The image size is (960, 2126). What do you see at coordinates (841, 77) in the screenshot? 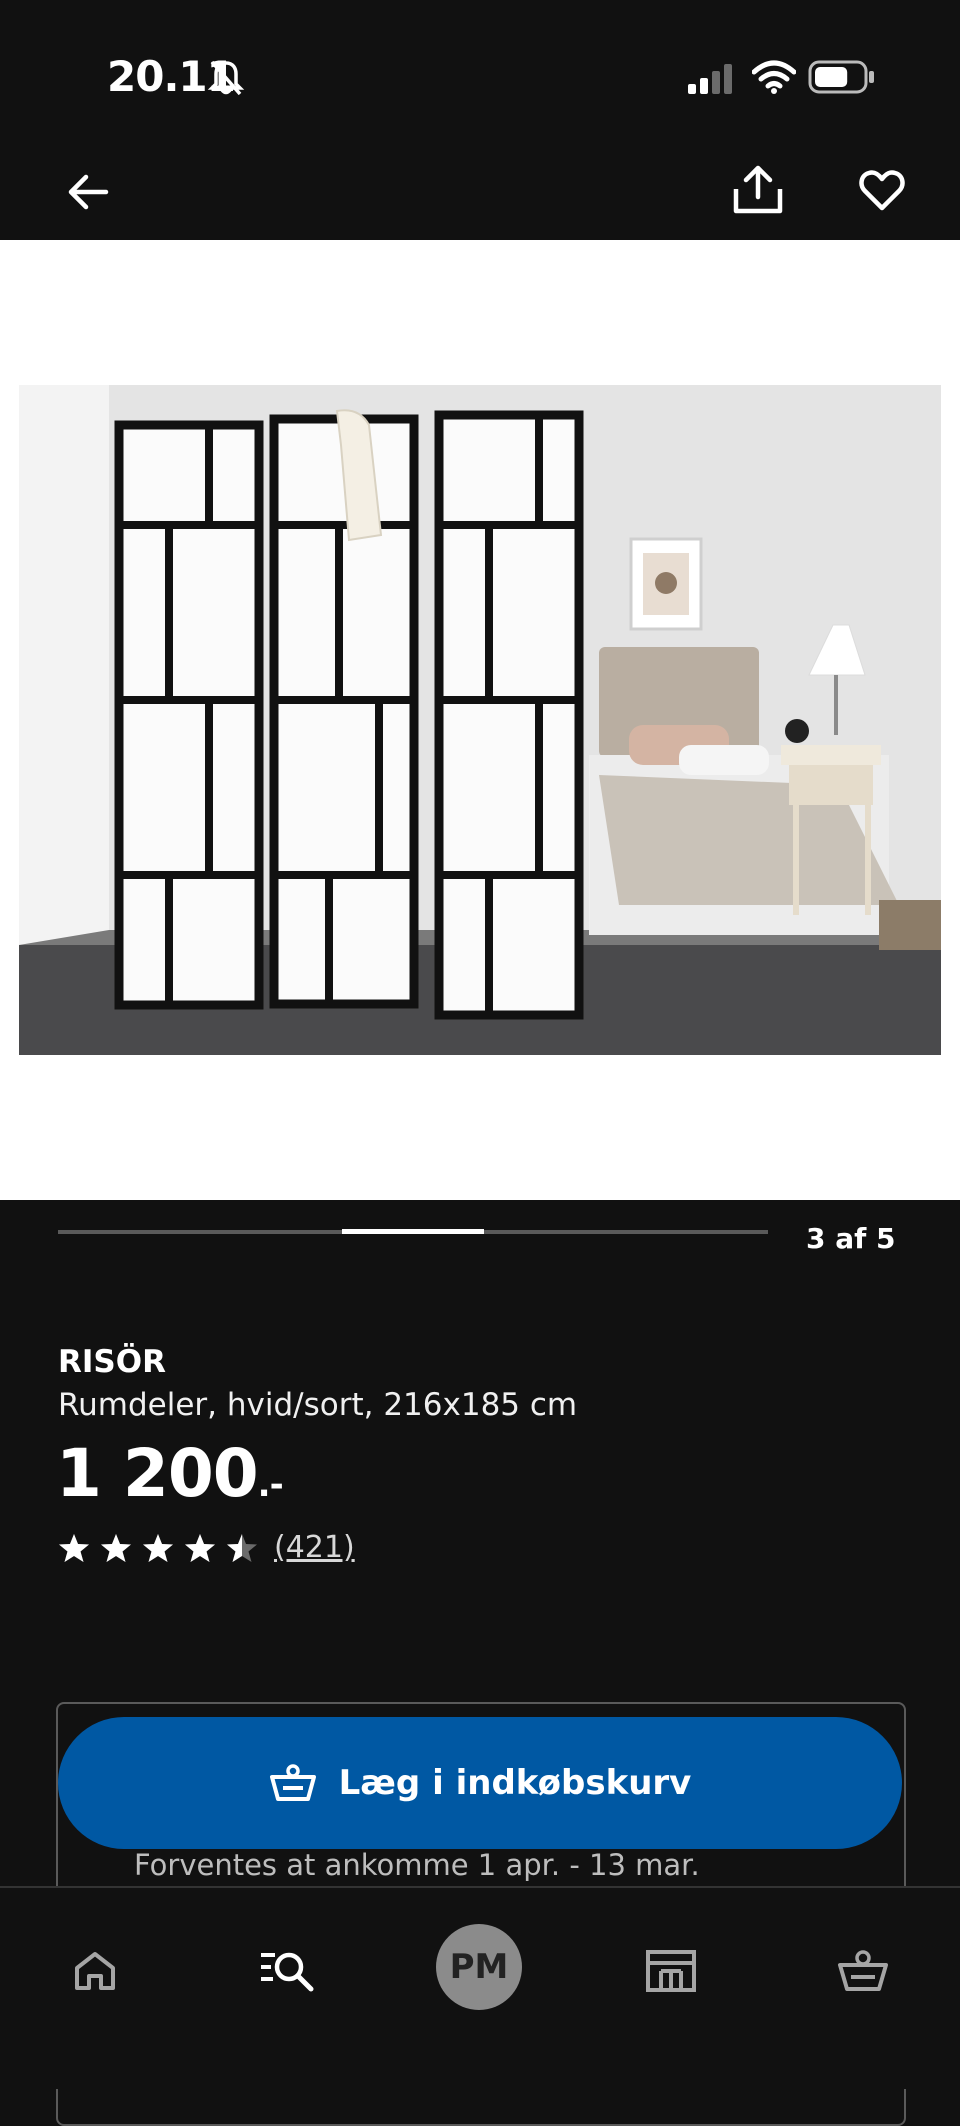
I see `battery-icon` at bounding box center [841, 77].